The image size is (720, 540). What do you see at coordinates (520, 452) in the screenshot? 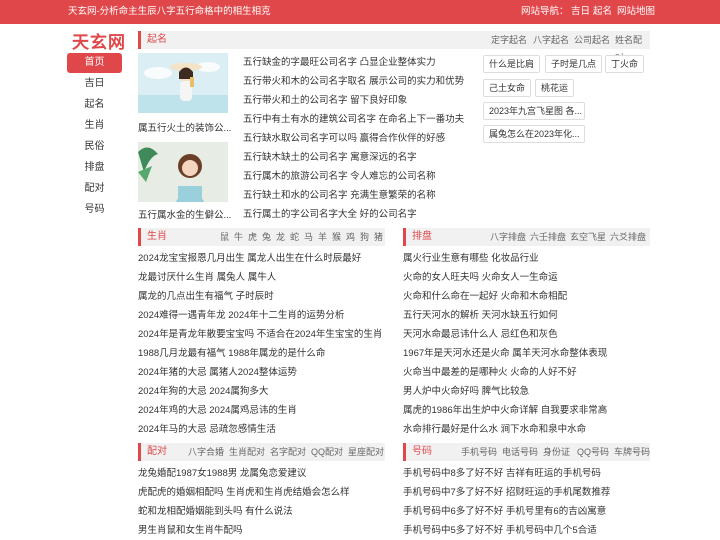
I see `haoma-link-dianhua: 电话号码` at bounding box center [520, 452].